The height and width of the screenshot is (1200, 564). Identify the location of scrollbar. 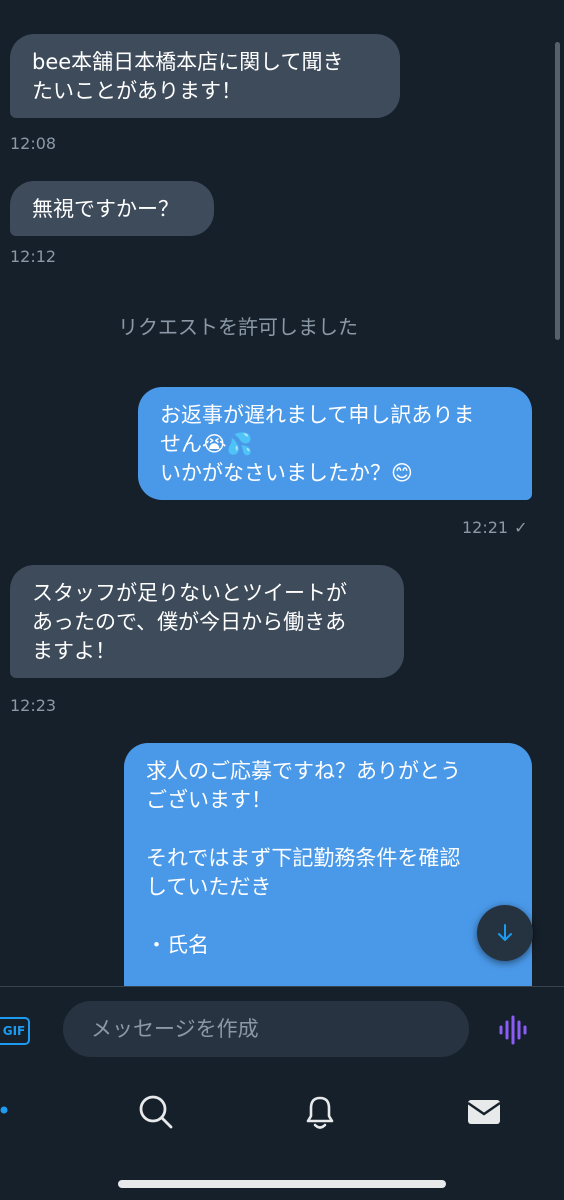
(557, 191).